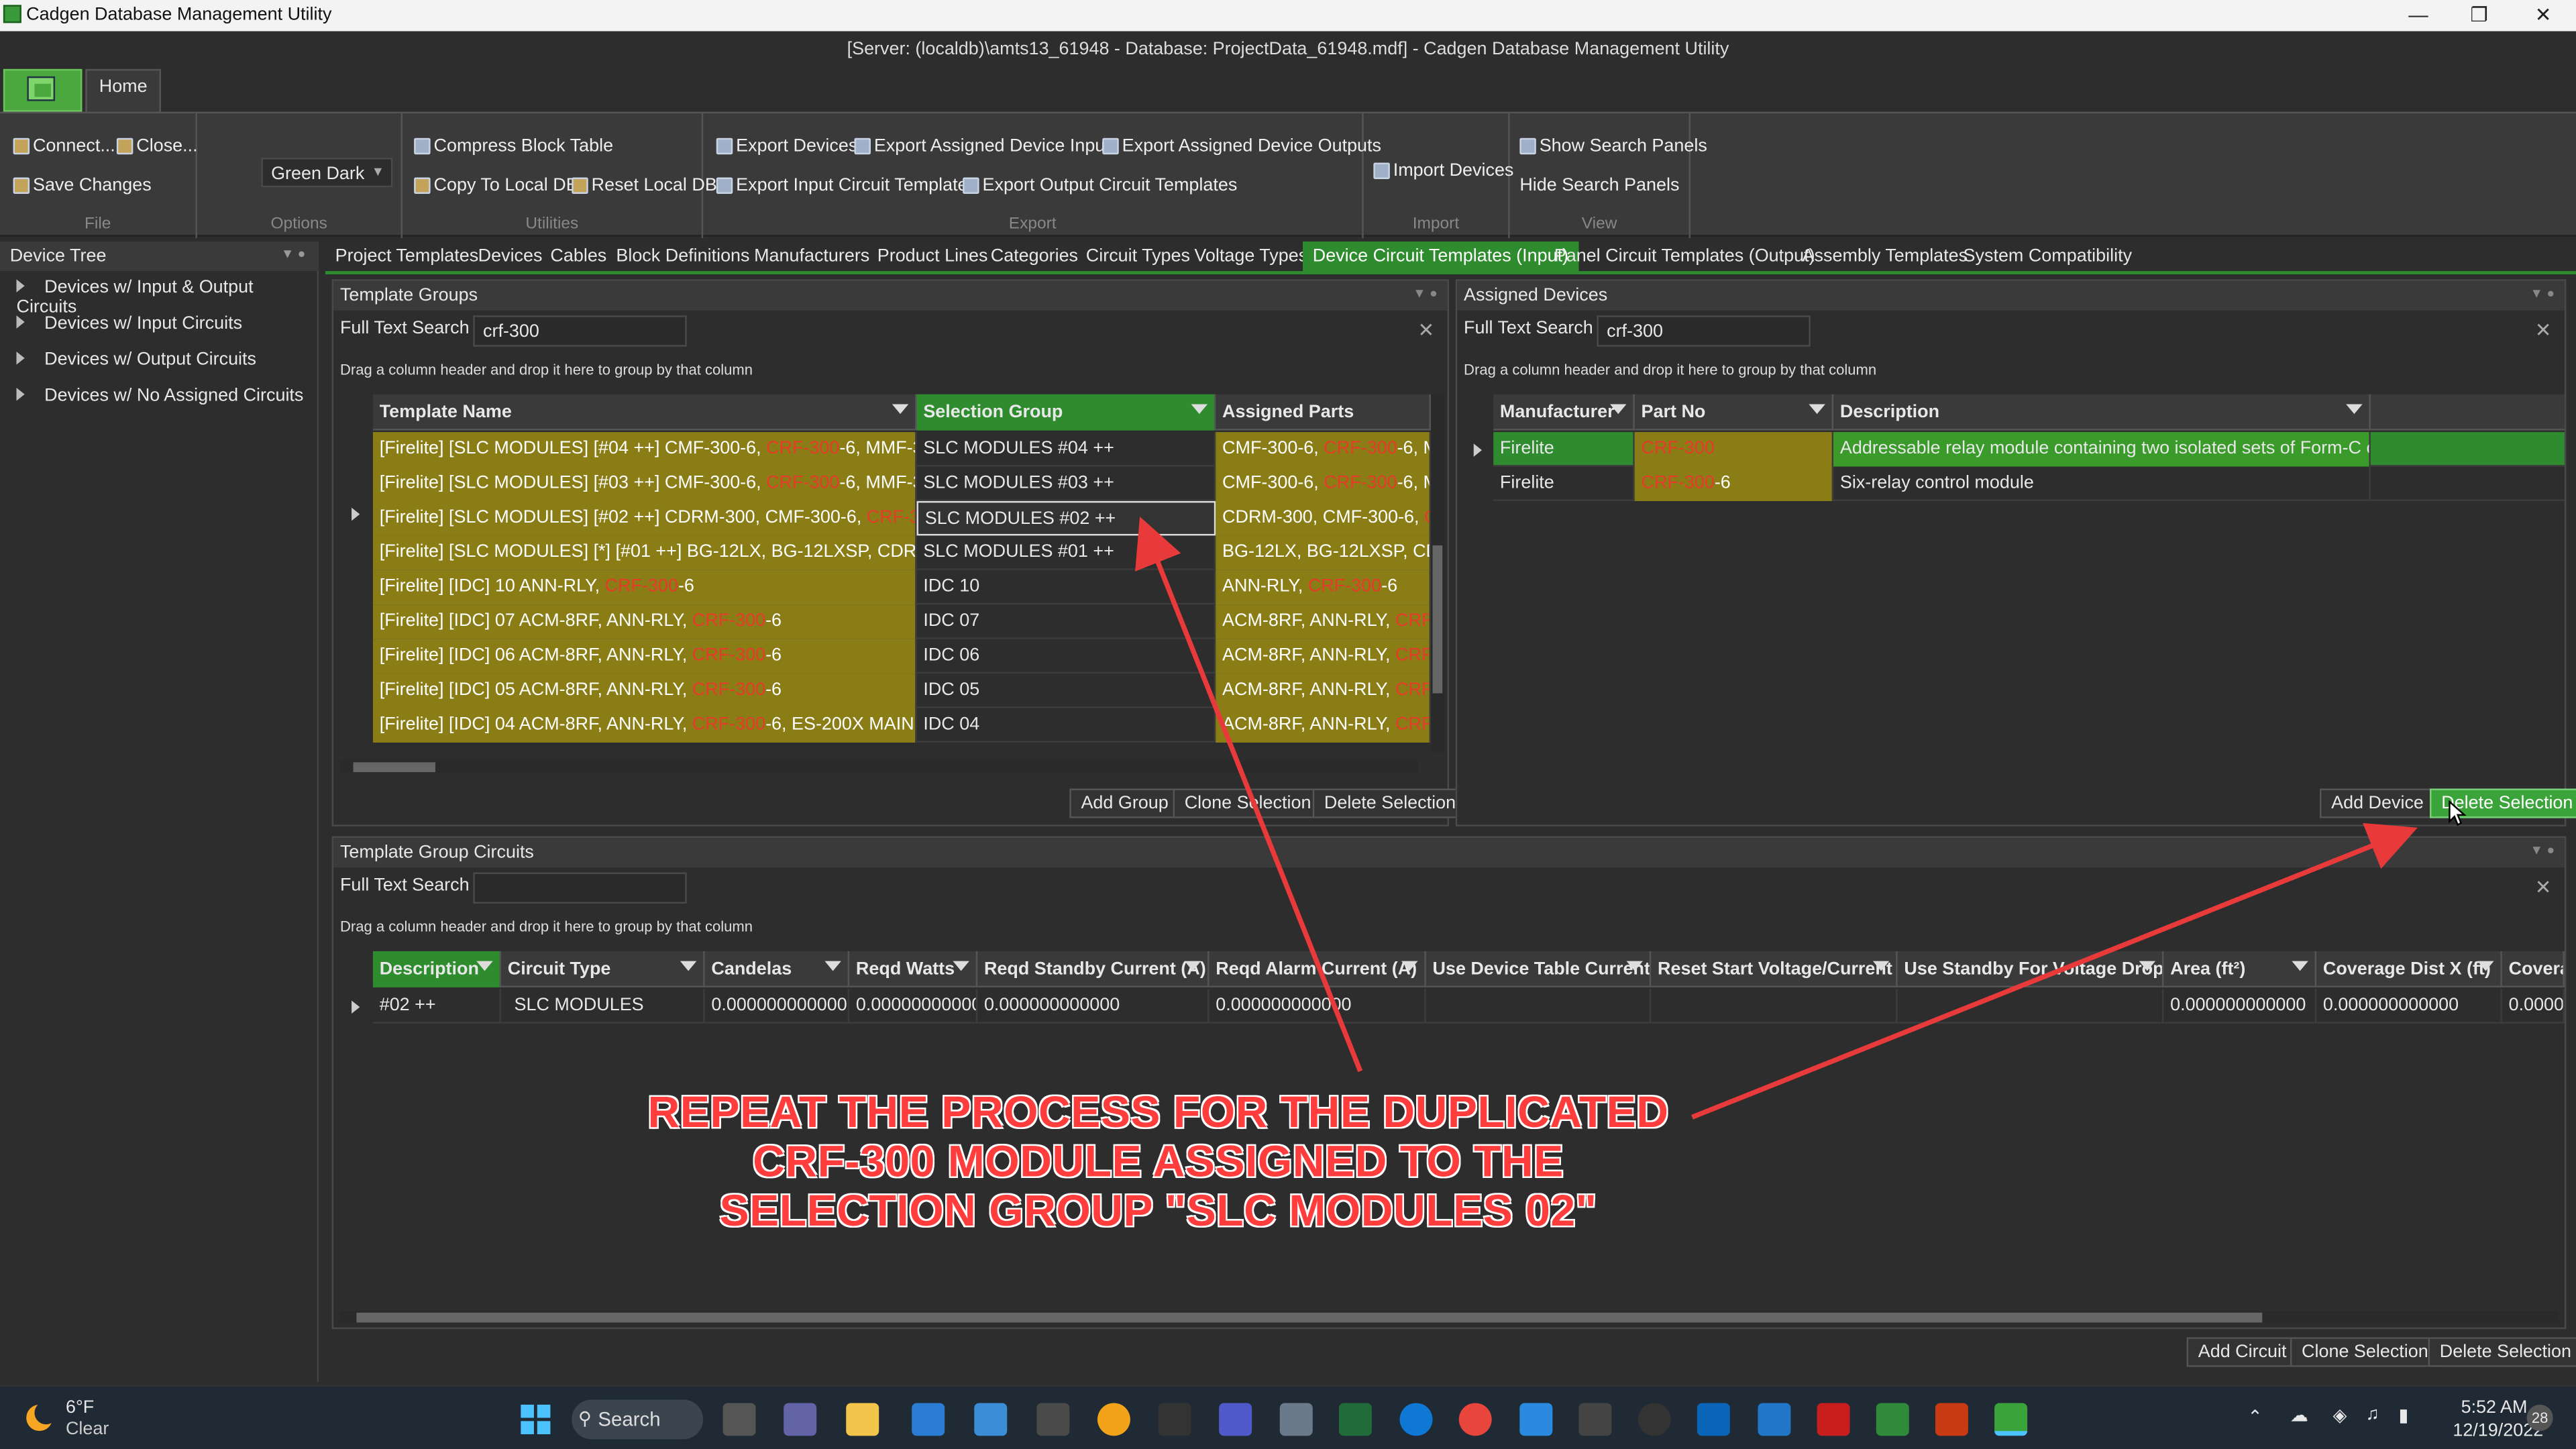 The height and width of the screenshot is (1449, 2576). Describe the element at coordinates (2255, 1417) in the screenshot. I see `chevron-up-icon: ⌃` at that location.